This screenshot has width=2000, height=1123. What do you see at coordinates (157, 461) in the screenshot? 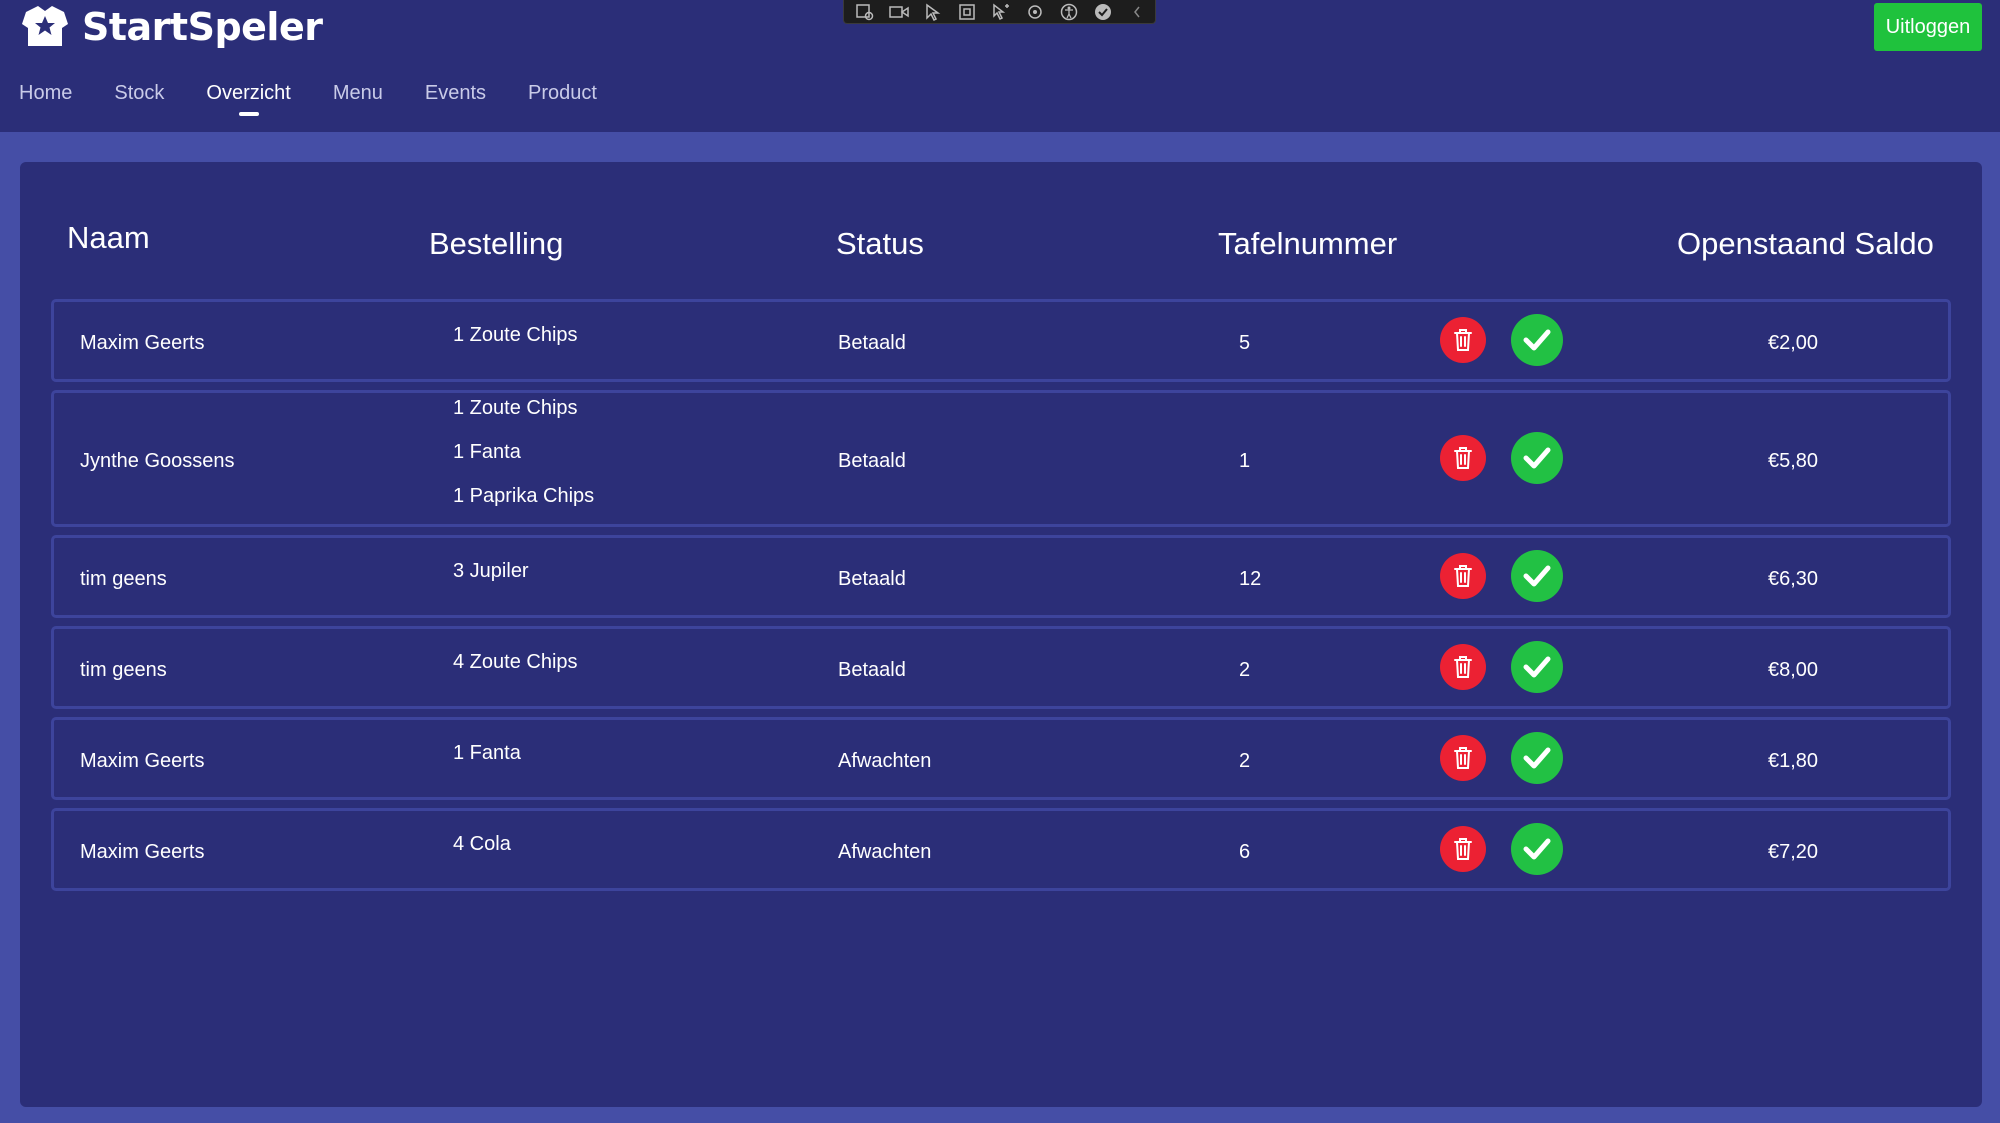
I see `customer-name: Jynthe Goossens` at bounding box center [157, 461].